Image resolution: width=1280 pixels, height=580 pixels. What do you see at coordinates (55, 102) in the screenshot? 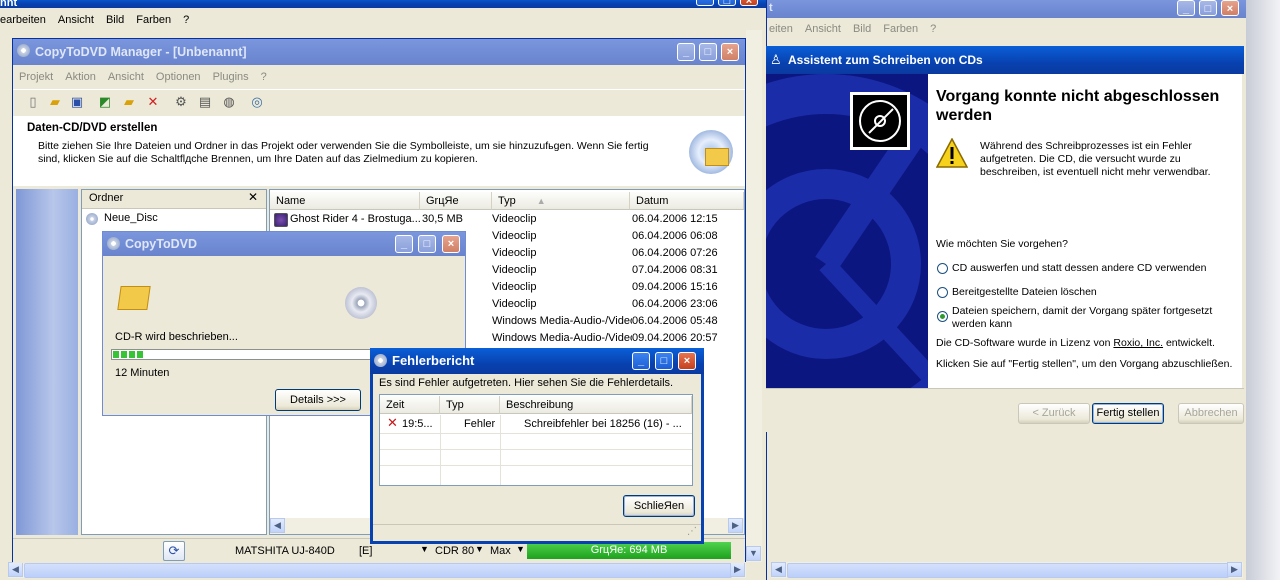
I see `open-folder-icon: ▰` at bounding box center [55, 102].